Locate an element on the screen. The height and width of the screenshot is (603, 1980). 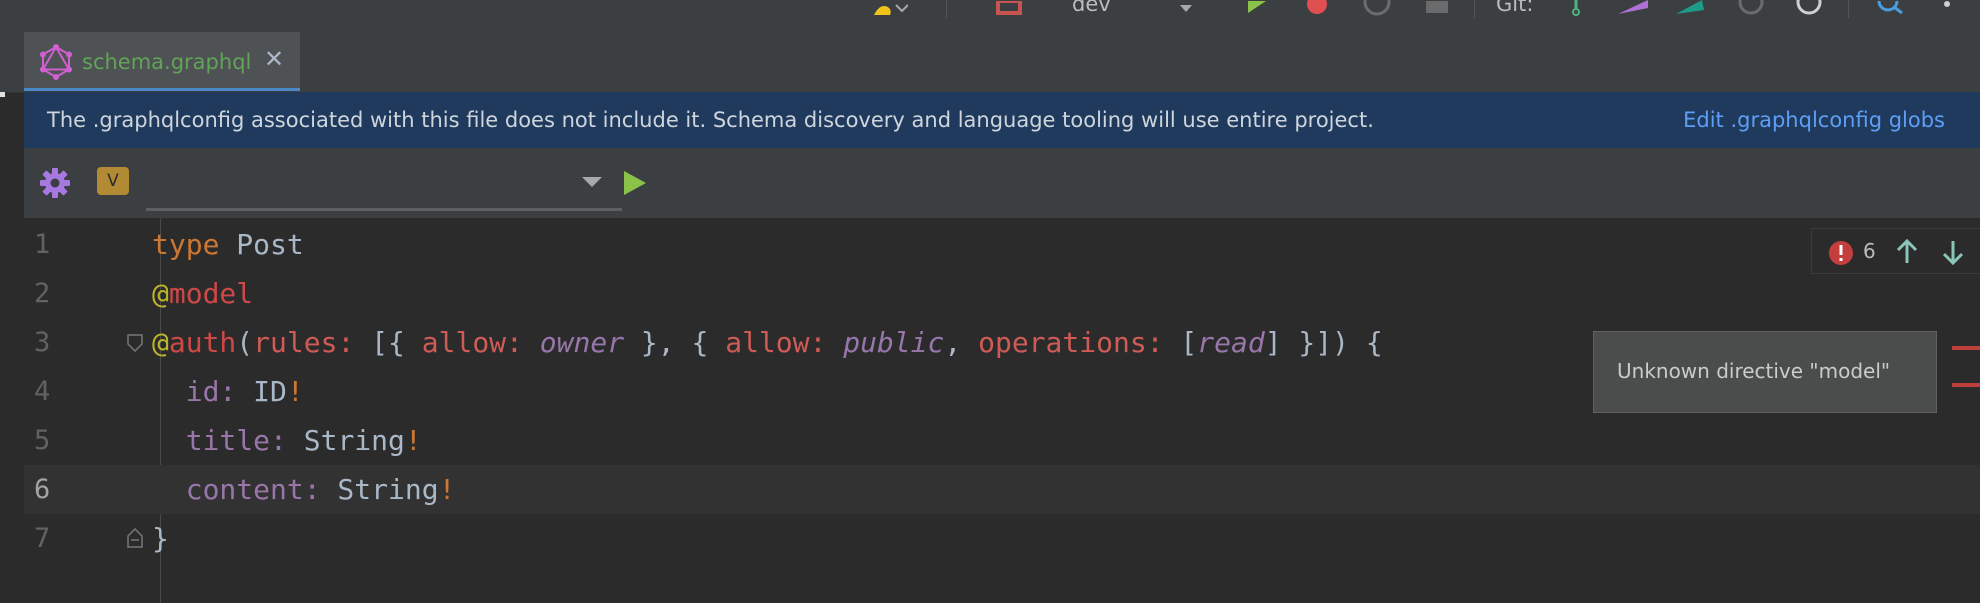
endpoint-selector is located at coordinates (384, 183).